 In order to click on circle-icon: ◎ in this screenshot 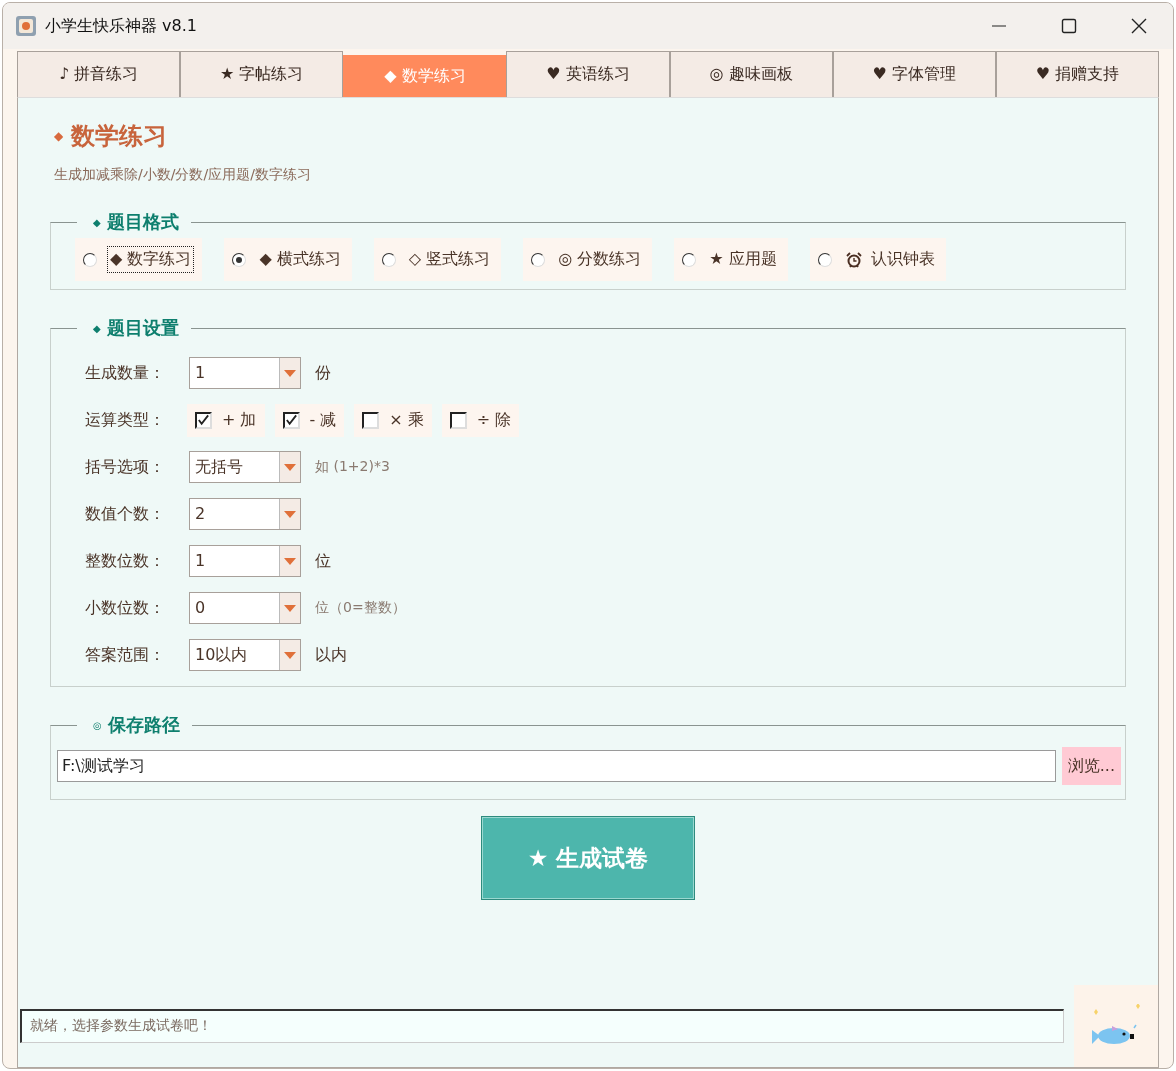, I will do `click(97, 725)`.